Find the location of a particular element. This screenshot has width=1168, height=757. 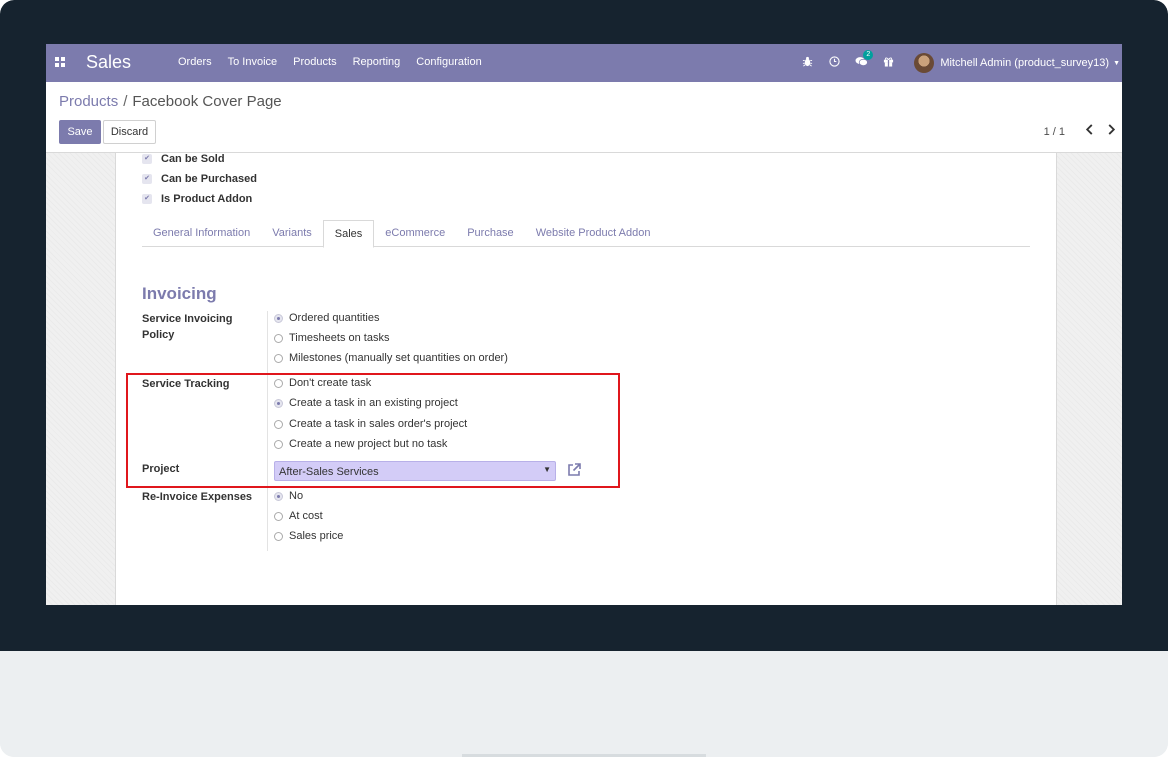

user-menu: Mitchell Admin (product_survey13) ▼ is located at coordinates (1018, 63).